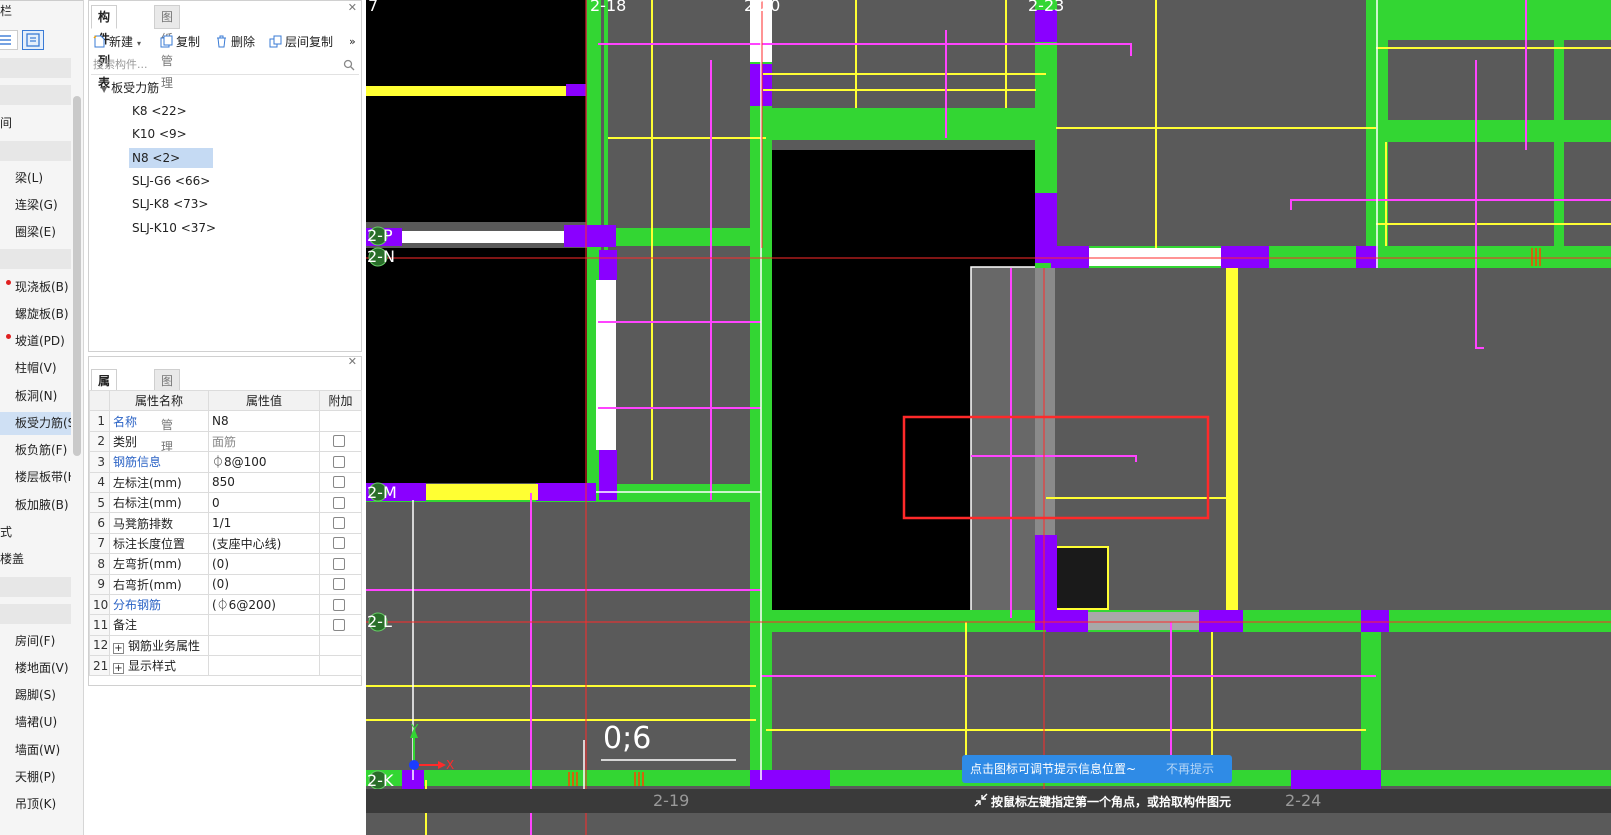 The image size is (1611, 835). What do you see at coordinates (264, 523) in the screenshot?
I see `property-value: 1/1` at bounding box center [264, 523].